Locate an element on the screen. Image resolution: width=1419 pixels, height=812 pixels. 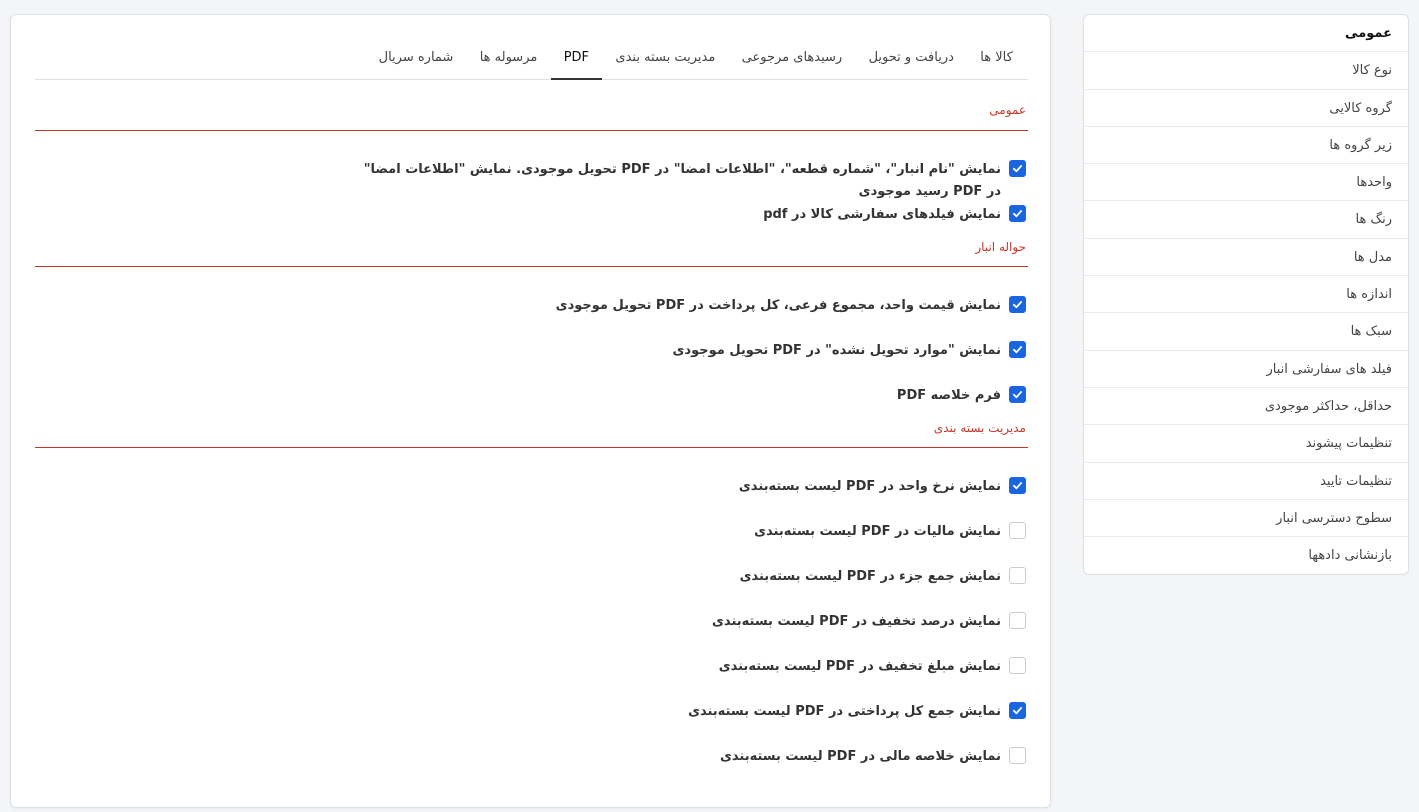
option-row: نمایش نرخ واحد در PDF لیست بسته‌بندی is located at coordinates (676, 487).